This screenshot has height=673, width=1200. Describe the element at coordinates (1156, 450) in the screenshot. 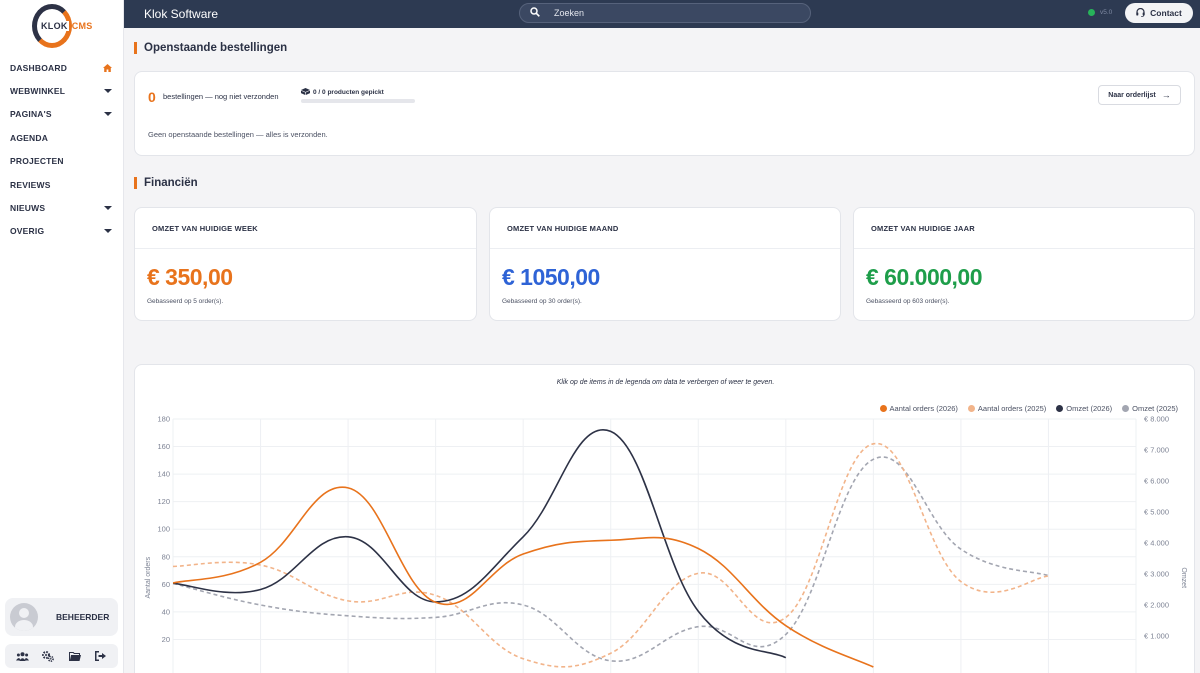

I see `y2-tick-label: € 7.000` at that location.